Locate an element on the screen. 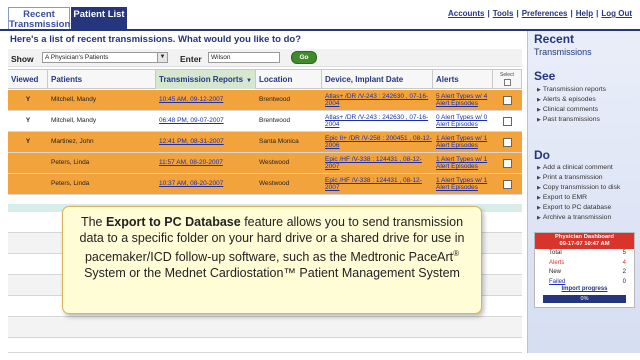 This screenshot has width=640, height=360. show-label: Show is located at coordinates (22, 59).